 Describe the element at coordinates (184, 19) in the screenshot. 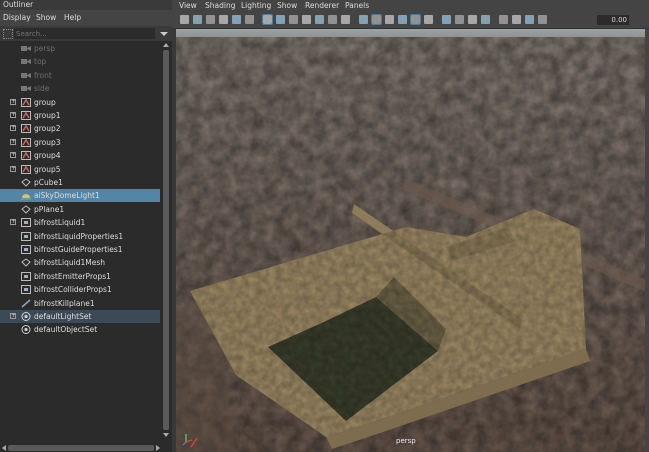

I see `camera-select-icon` at that location.